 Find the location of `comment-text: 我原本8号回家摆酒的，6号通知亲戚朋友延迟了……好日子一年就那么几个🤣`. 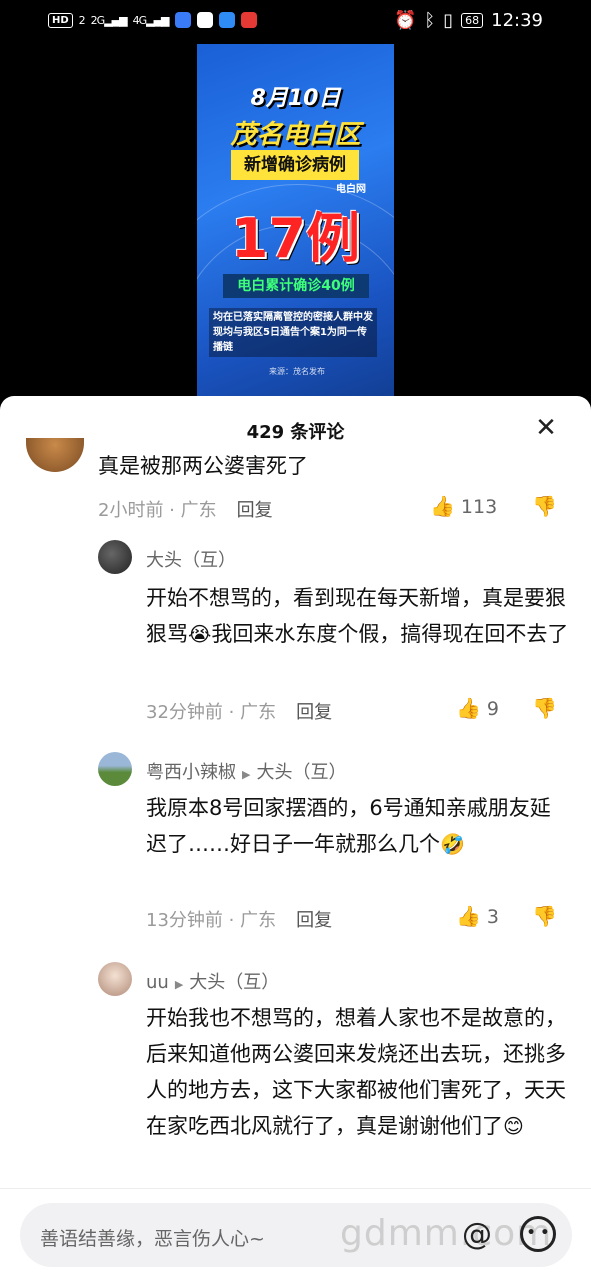

comment-text: 我原本8号回家摆酒的，6号通知亲戚朋友延迟了……好日子一年就那么几个🤣 is located at coordinates (358, 826).